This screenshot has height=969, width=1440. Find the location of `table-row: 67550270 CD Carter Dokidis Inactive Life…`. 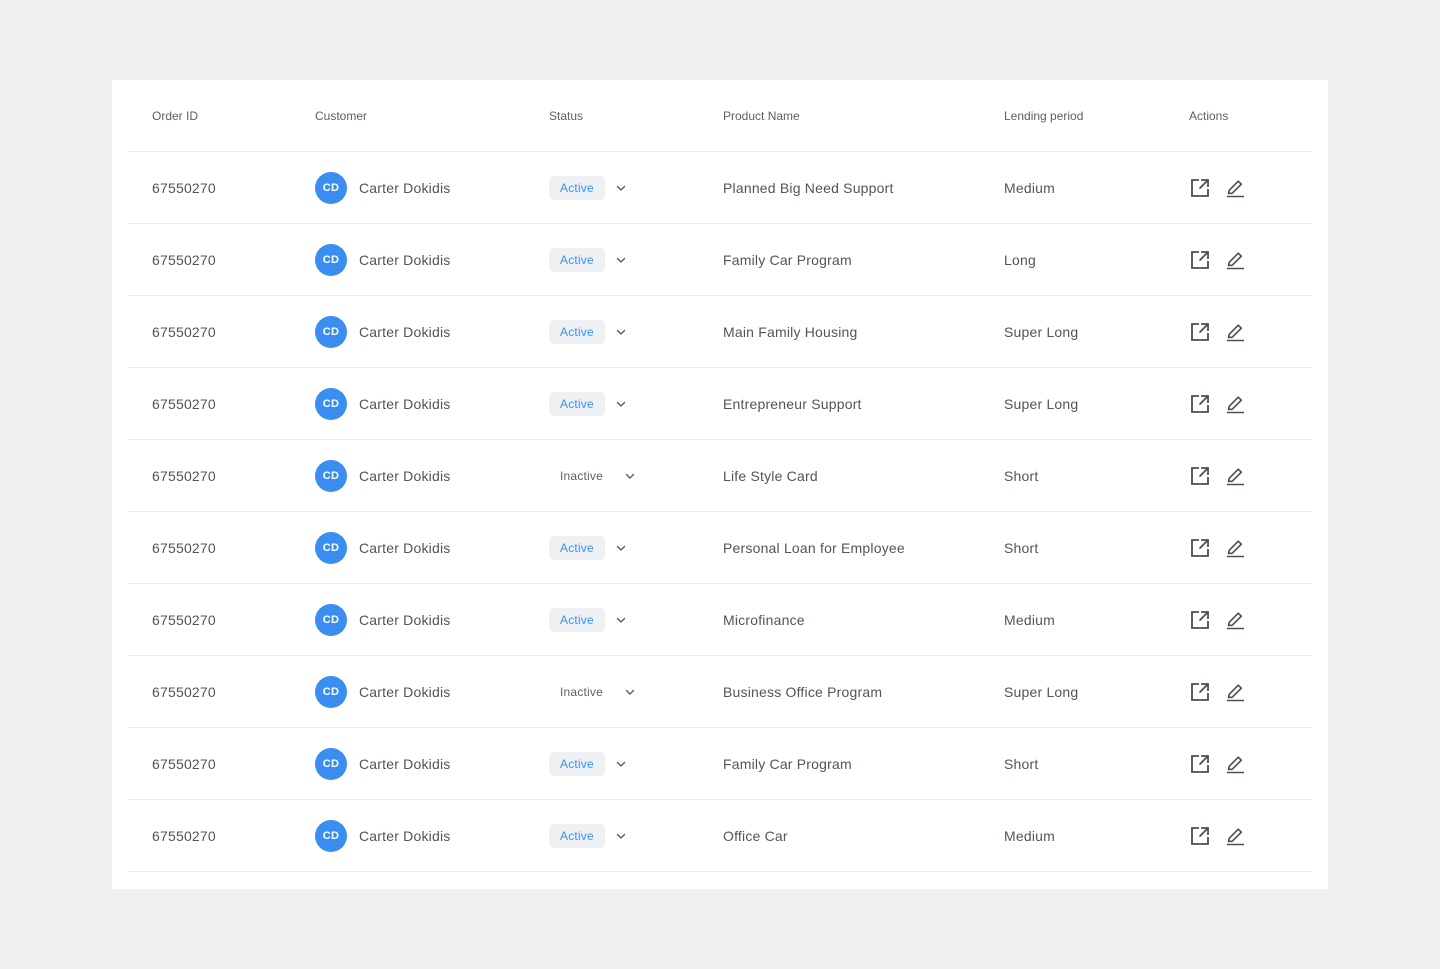

table-row: 67550270 CD Carter Dokidis Inactive Life… is located at coordinates (720, 476).